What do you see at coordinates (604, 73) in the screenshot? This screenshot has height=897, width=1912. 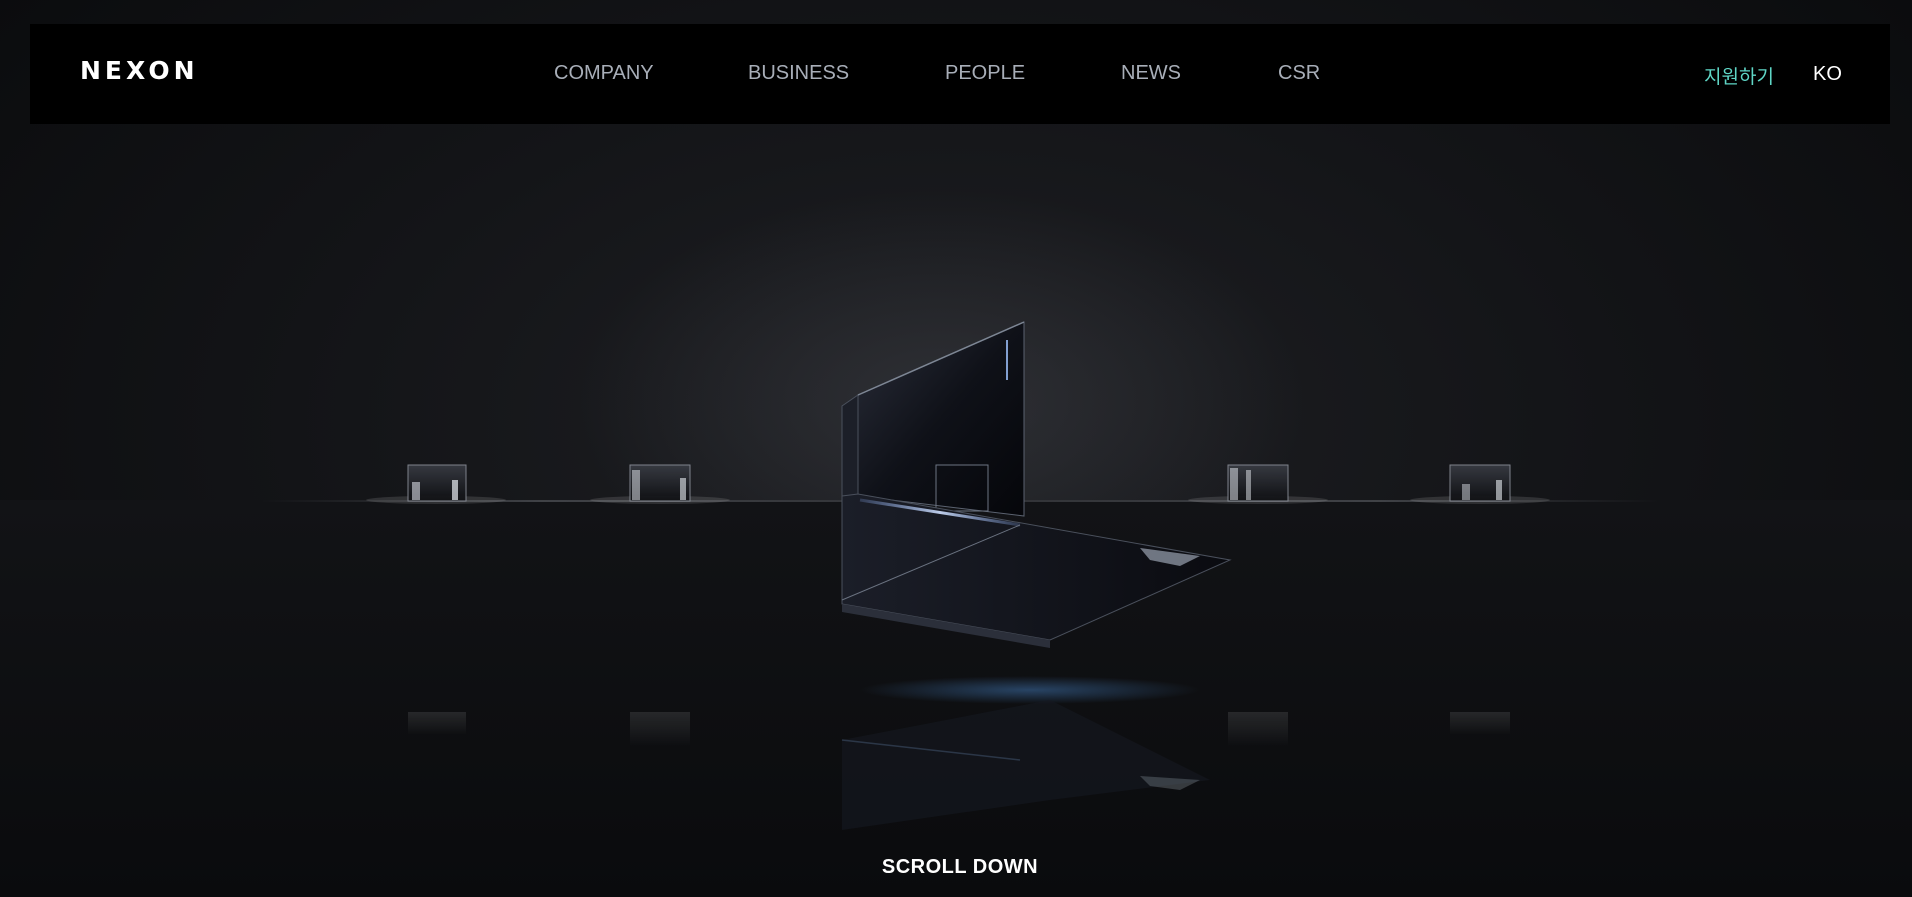 I see `nav-item-company: COMPANY` at bounding box center [604, 73].